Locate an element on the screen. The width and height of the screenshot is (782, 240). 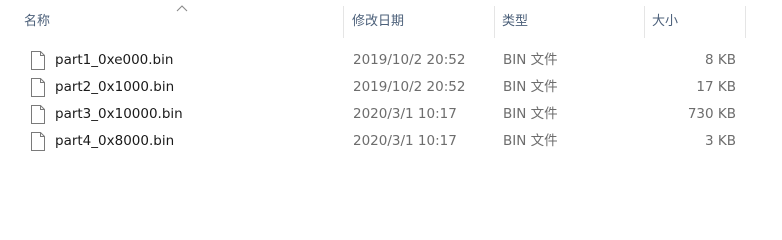
file-size: 3 KB is located at coordinates (720, 141).